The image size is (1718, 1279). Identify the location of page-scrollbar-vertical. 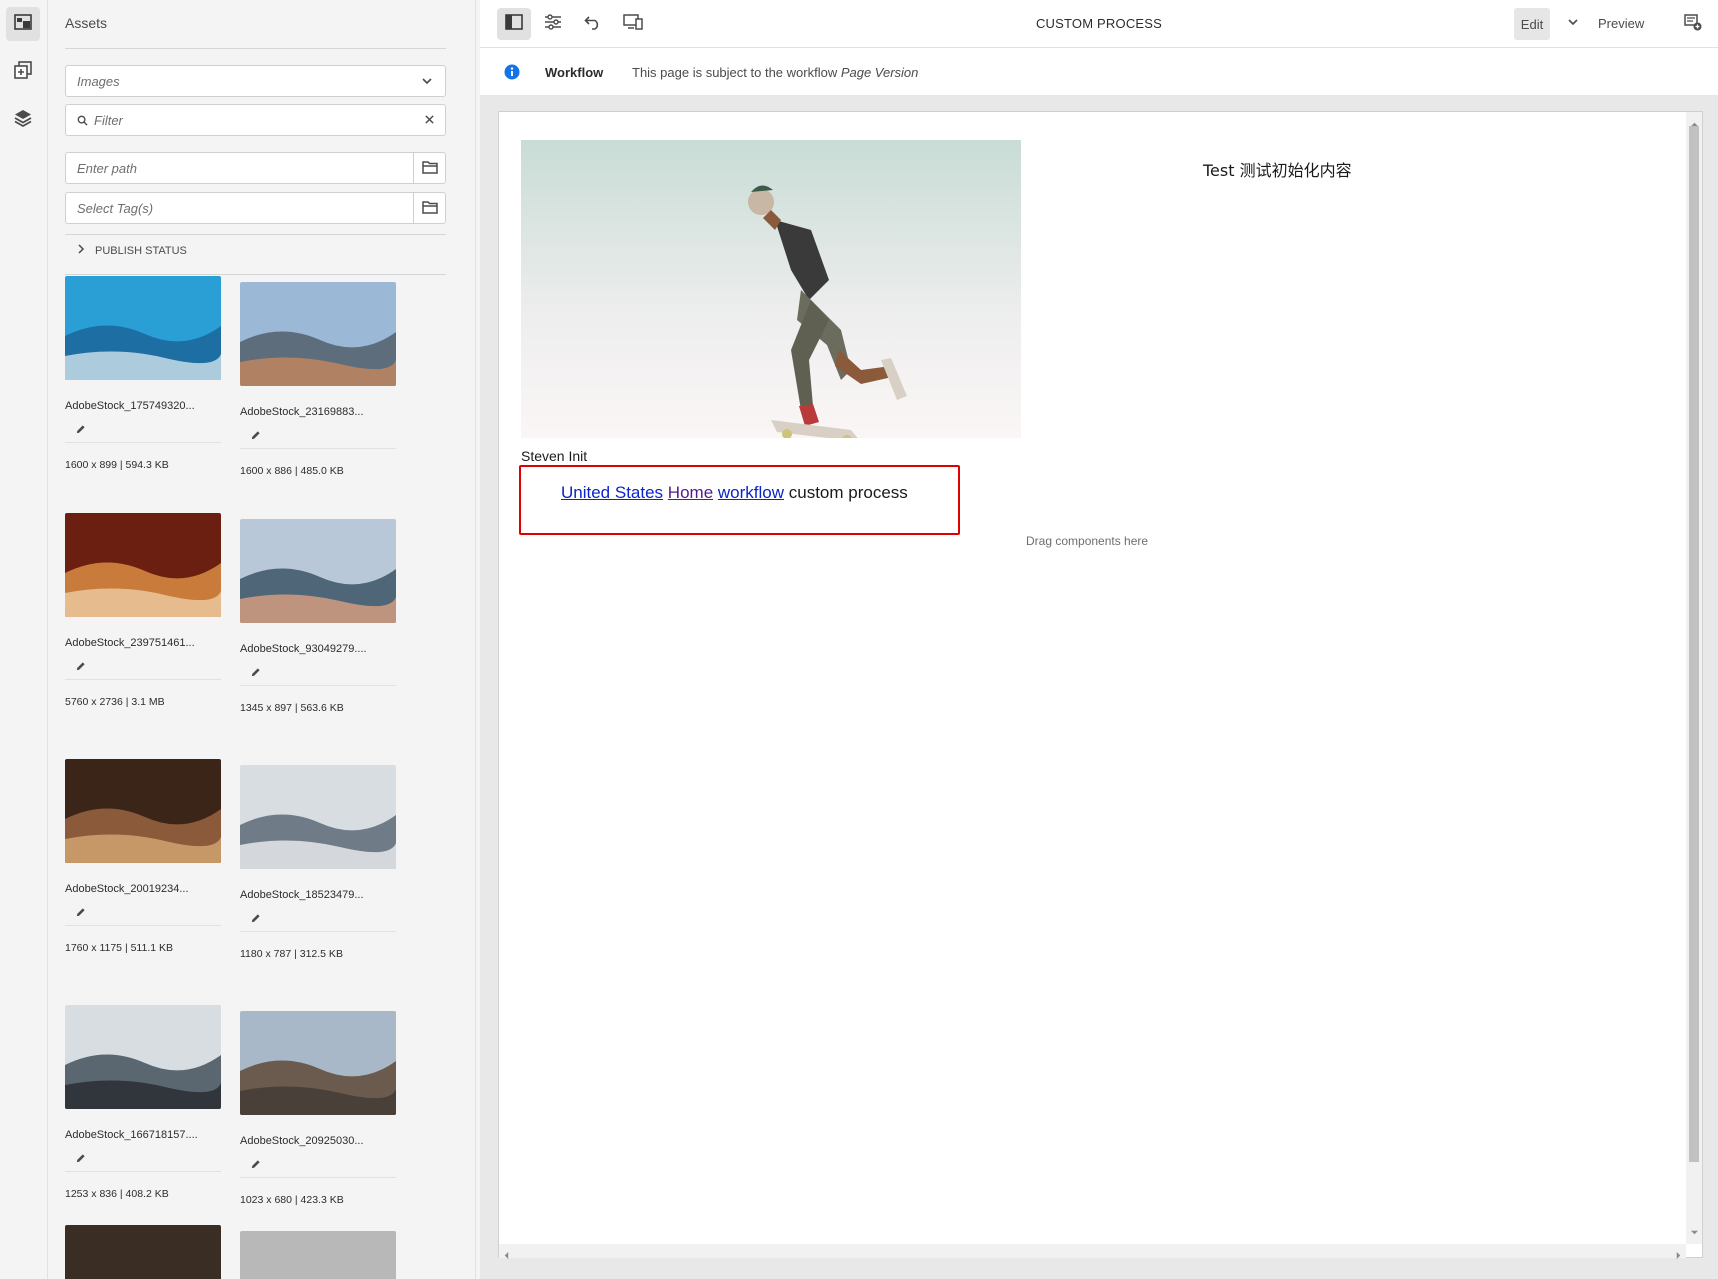
(1694, 678).